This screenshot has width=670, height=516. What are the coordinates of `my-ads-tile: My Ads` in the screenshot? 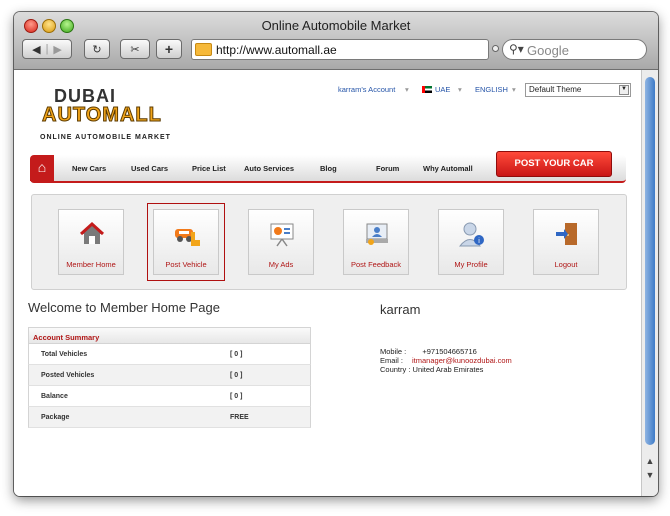 It's located at (281, 242).